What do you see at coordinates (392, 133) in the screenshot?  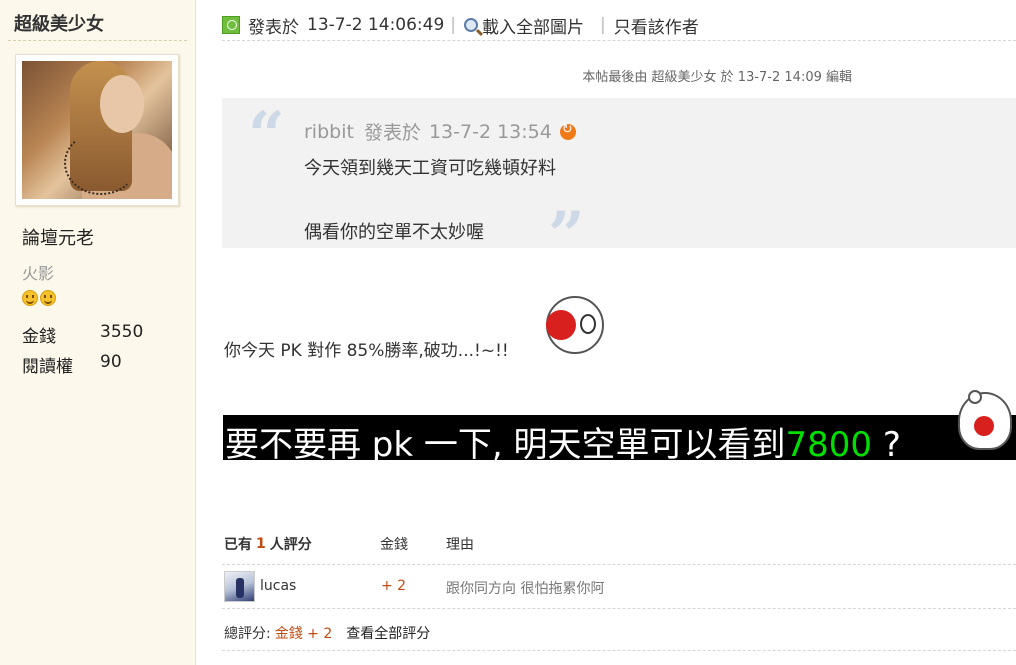 I see `quote-posted-label: 發表於` at bounding box center [392, 133].